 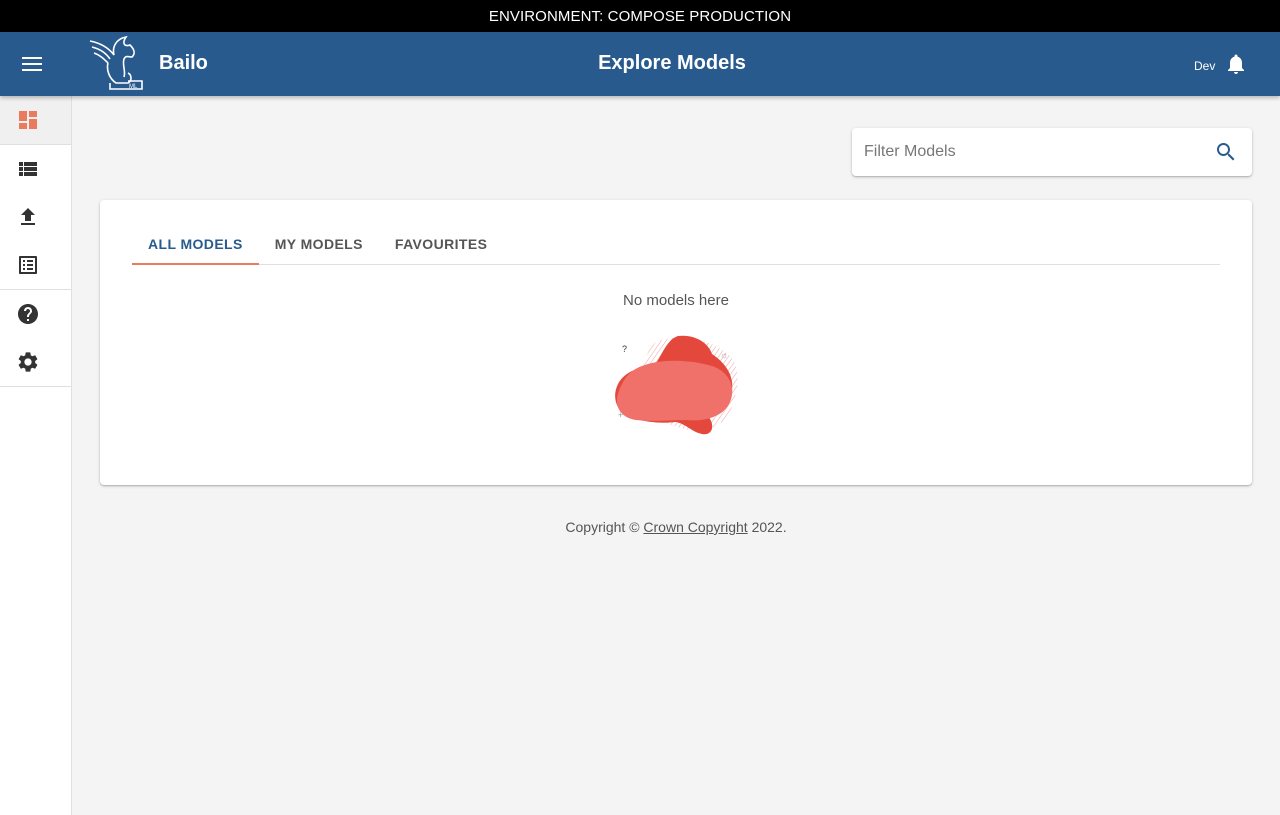 I want to click on model-tabs: ALL MODELS MY MODELS FAVOURITES, so click(x=676, y=244).